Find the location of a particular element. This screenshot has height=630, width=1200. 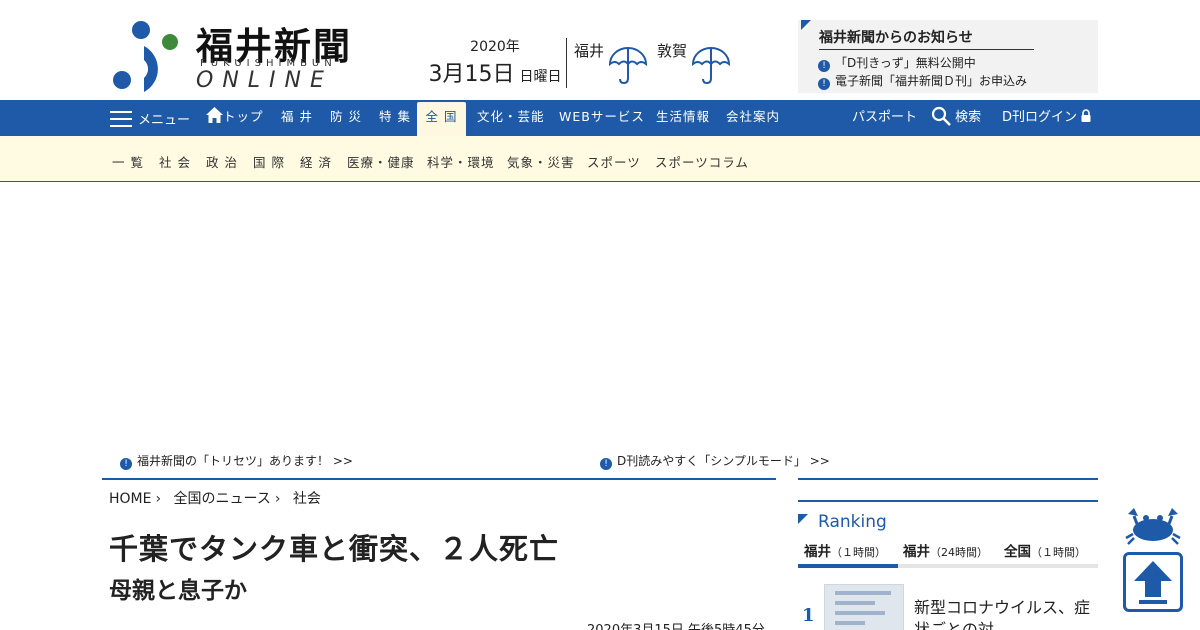

notice-title: 福井新聞からのお知らせ is located at coordinates (926, 38).